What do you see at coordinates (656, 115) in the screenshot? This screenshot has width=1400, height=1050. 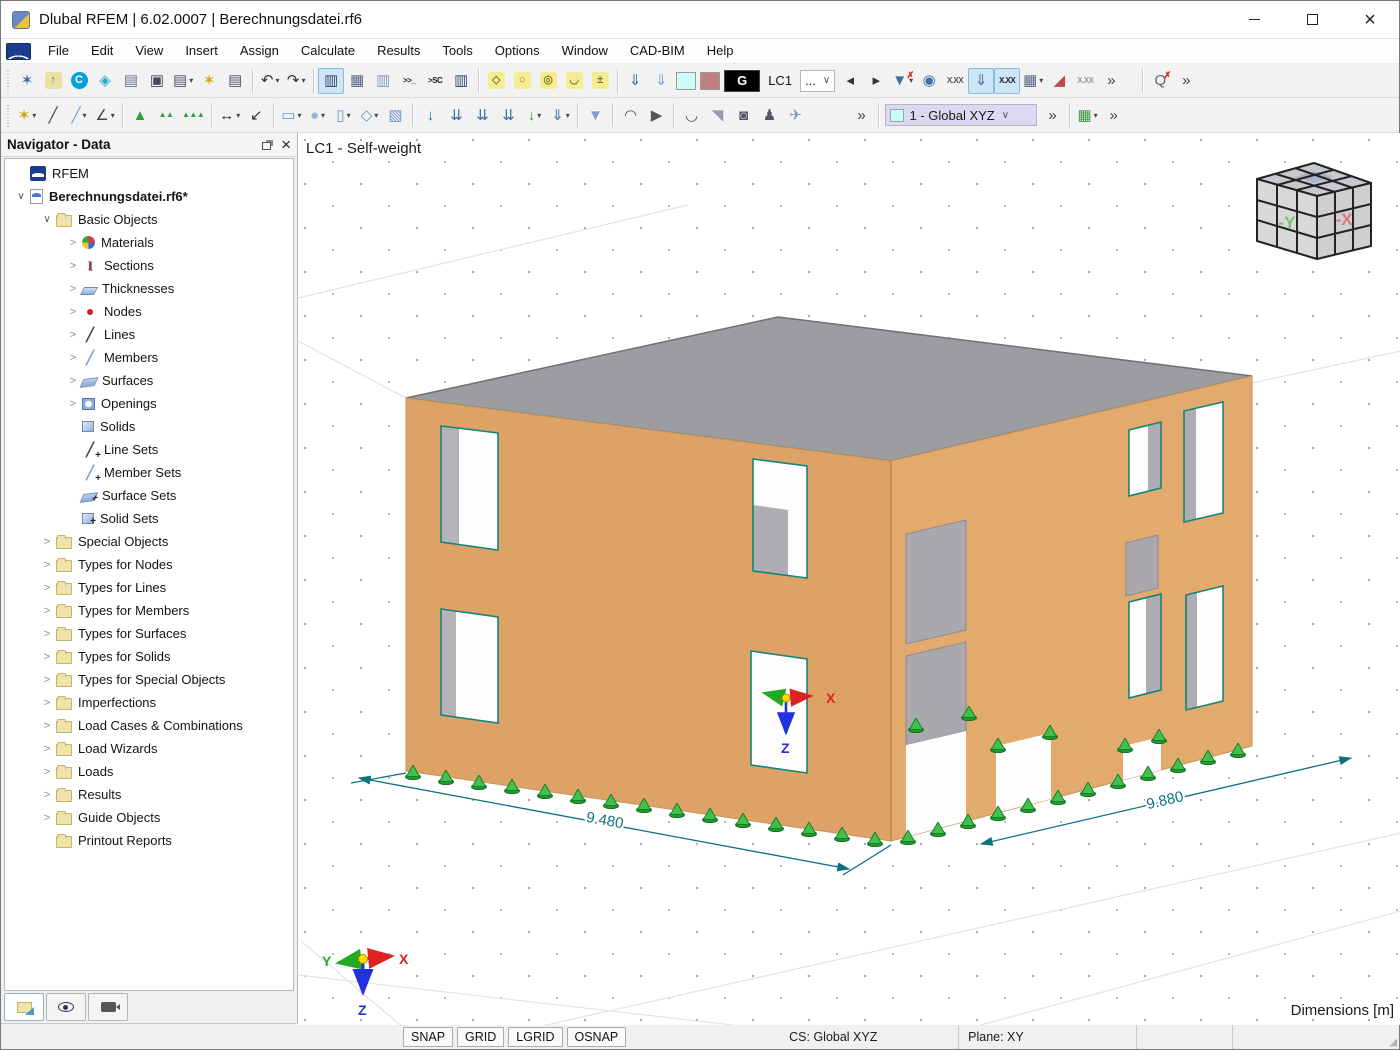 I see `animation-button: ▶` at bounding box center [656, 115].